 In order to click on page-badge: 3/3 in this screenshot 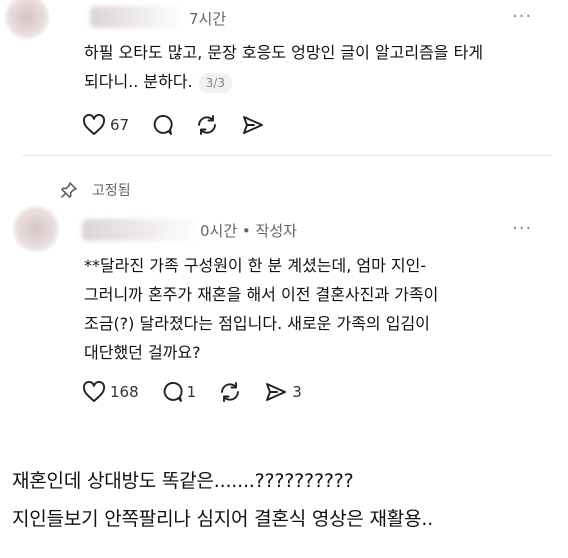, I will do `click(215, 82)`.